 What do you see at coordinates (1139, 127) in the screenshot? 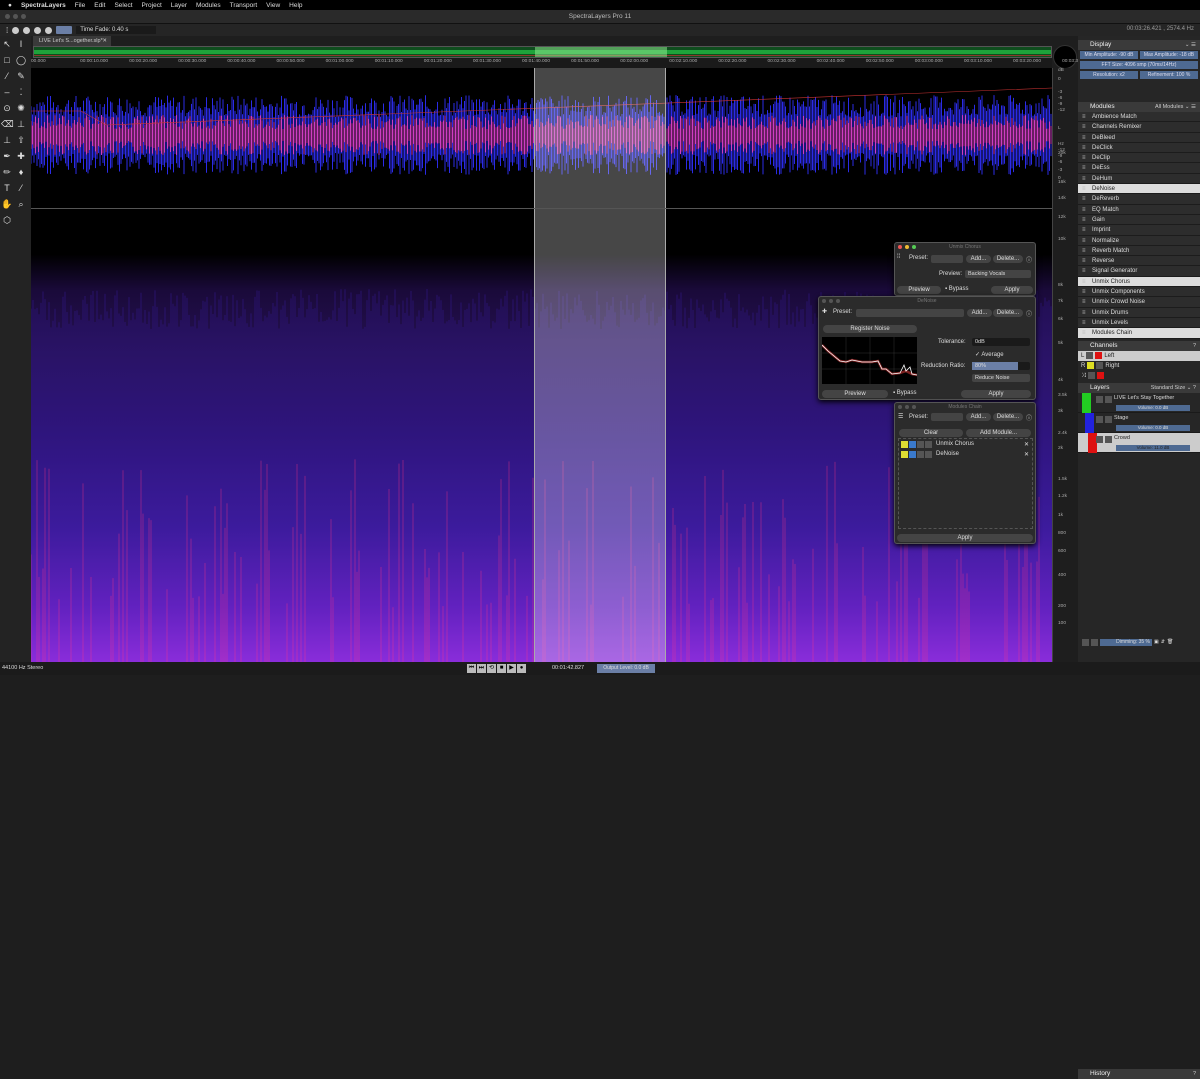
I see `module-item: Channels Remixer` at bounding box center [1139, 127].